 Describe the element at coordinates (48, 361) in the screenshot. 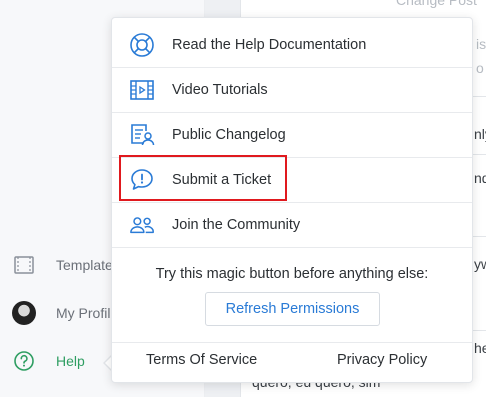

I see `sidebar-item-help: Help` at that location.